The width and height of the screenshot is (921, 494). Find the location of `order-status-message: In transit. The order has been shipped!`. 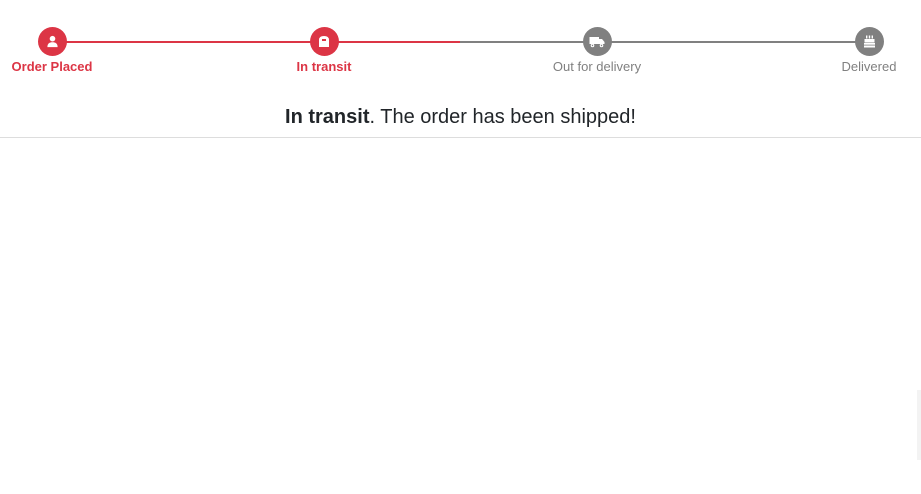

order-status-message: In transit. The order has been shipped! is located at coordinates (460, 117).